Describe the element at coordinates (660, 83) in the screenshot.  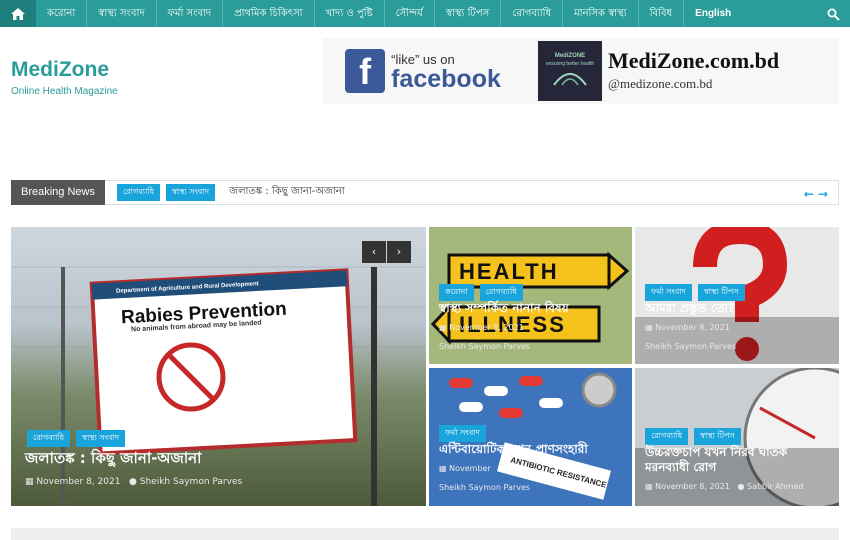
I see `banner-handle: @medizone.com.bd` at that location.